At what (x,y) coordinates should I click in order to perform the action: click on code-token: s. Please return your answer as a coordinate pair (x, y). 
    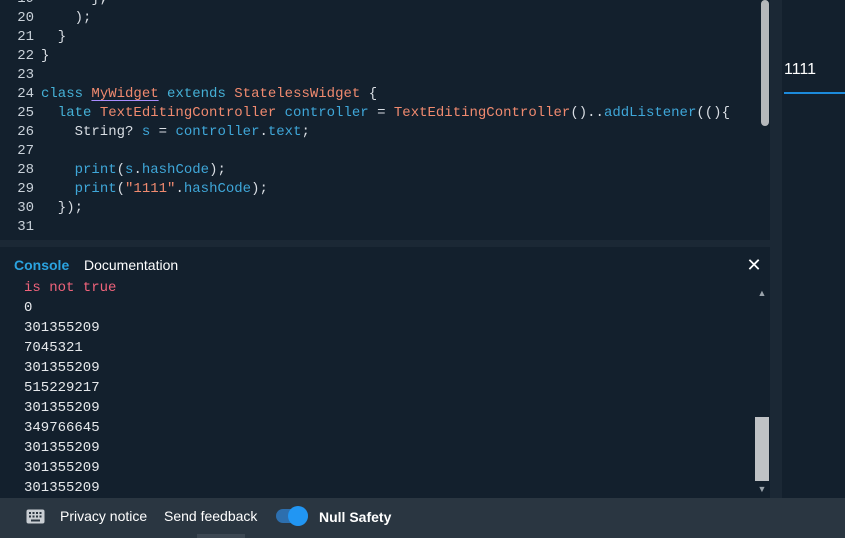
    Looking at the image, I should click on (146, 132).